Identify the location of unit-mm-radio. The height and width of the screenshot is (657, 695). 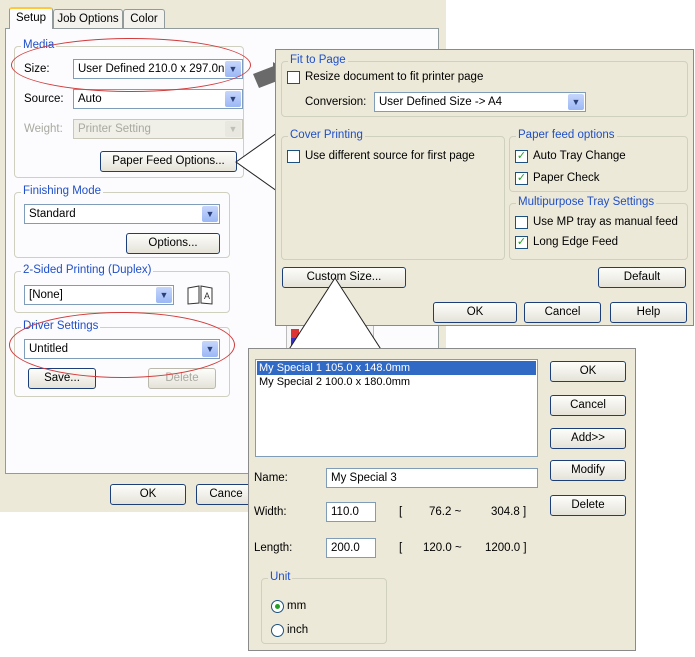
(277, 606).